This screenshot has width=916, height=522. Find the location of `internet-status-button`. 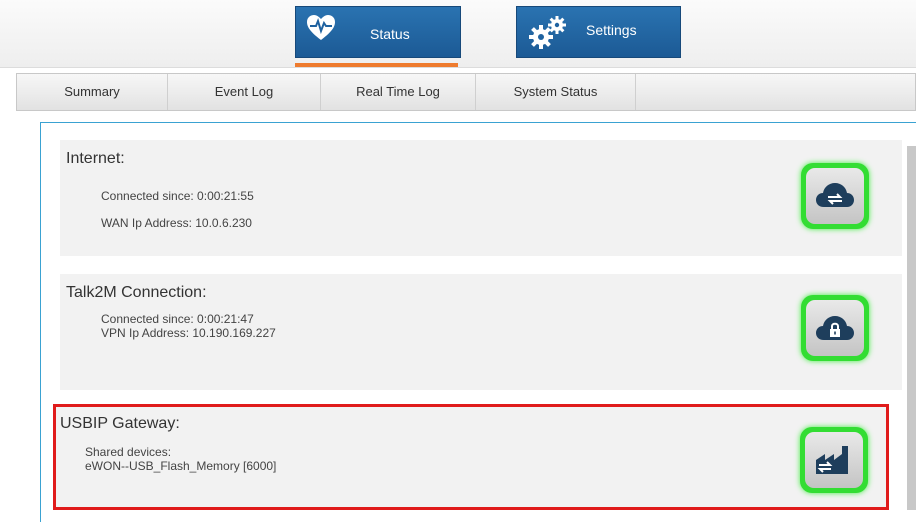

internet-status-button is located at coordinates (835, 196).